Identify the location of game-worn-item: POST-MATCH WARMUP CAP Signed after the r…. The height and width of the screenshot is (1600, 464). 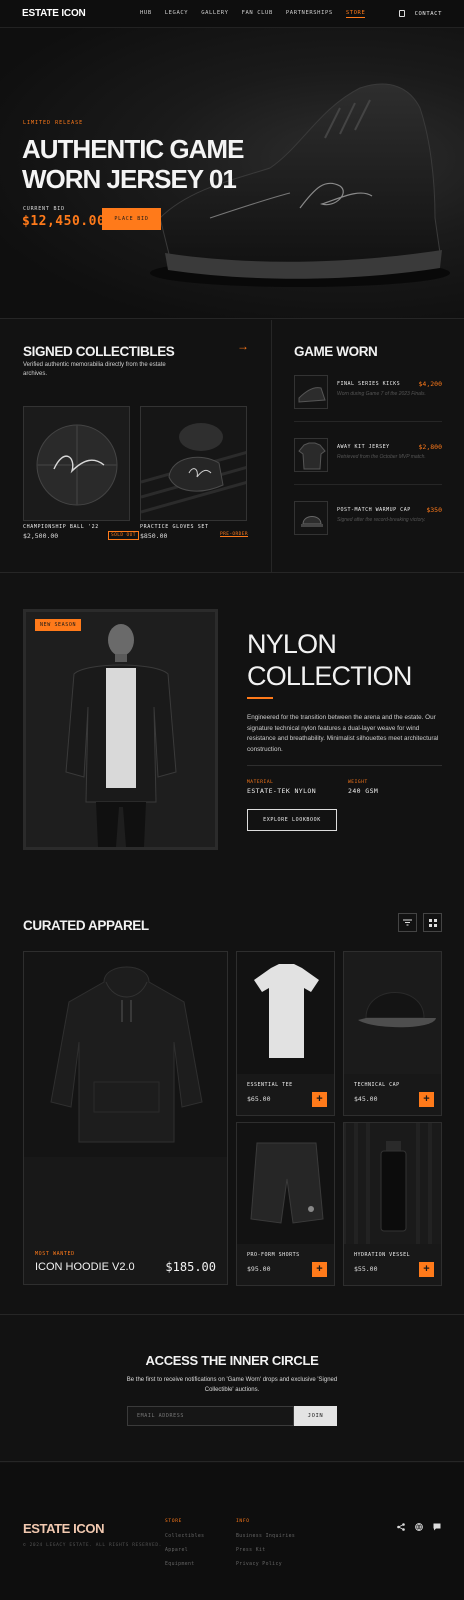
(368, 519).